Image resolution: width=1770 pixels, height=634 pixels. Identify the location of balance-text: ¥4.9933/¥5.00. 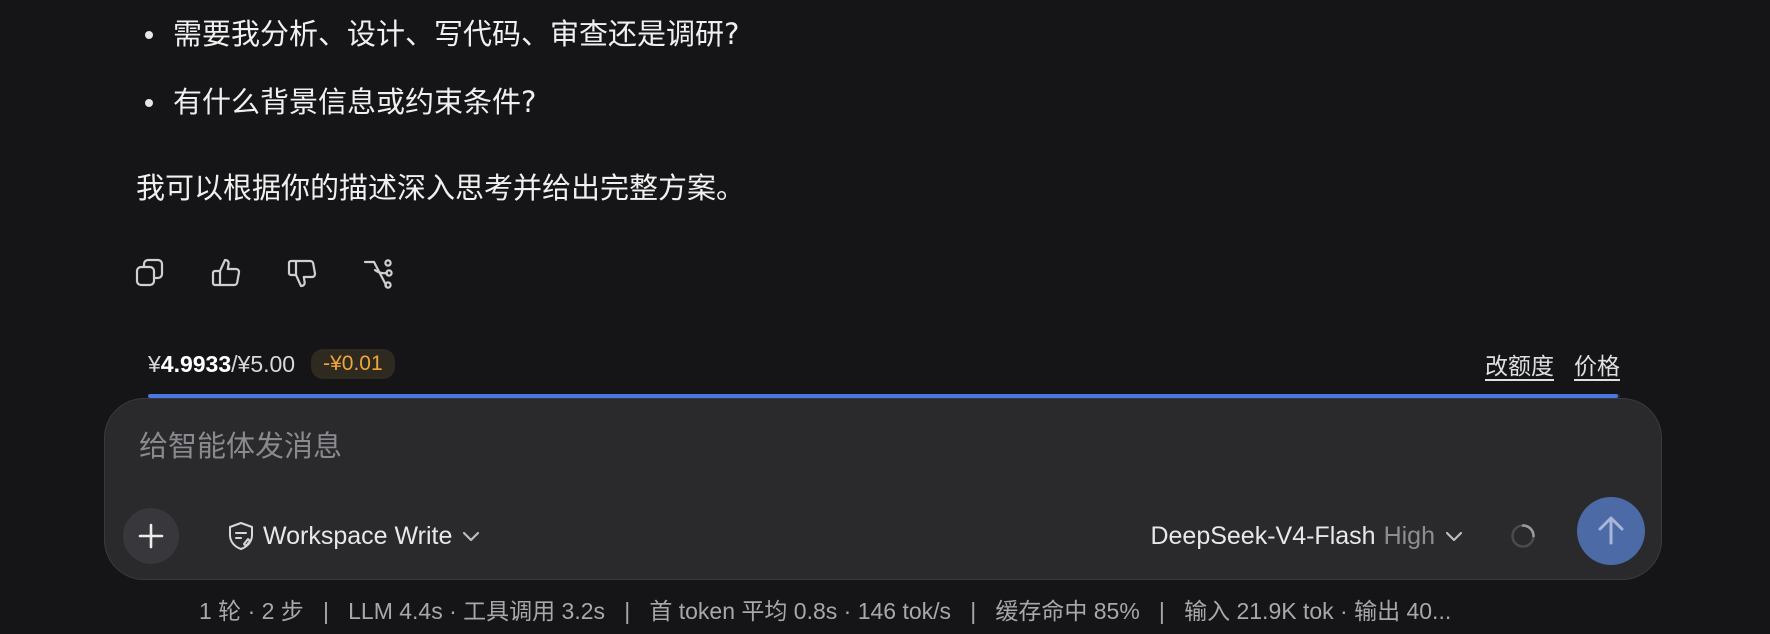
(221, 364).